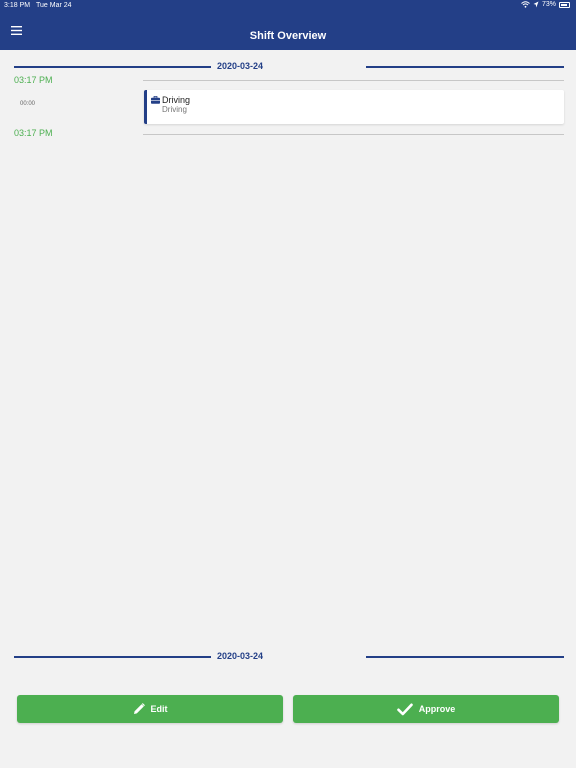 The height and width of the screenshot is (768, 576). I want to click on shift-entry-card: Driving Driving, so click(354, 107).